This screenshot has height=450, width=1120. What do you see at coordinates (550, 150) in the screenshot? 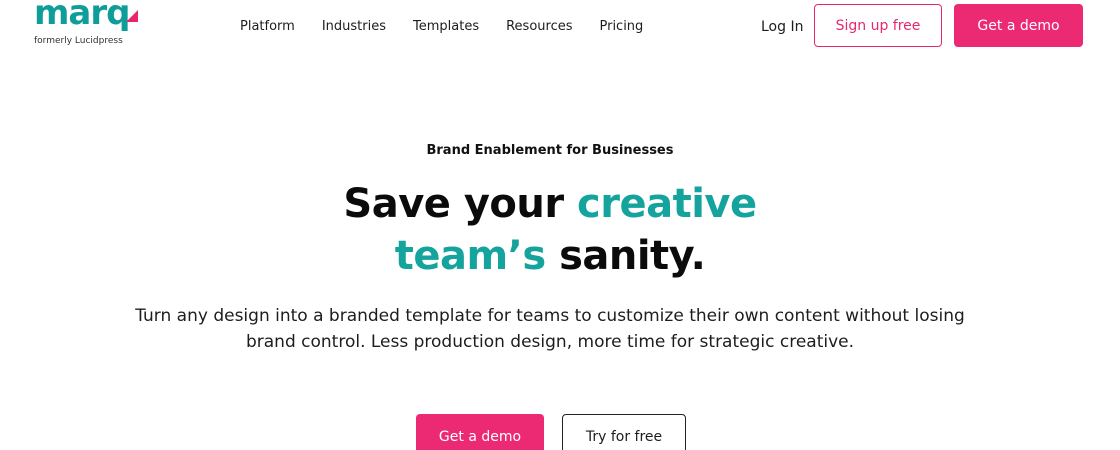
I see `hero-eyebrow: Brand Enablement for Businesses` at bounding box center [550, 150].